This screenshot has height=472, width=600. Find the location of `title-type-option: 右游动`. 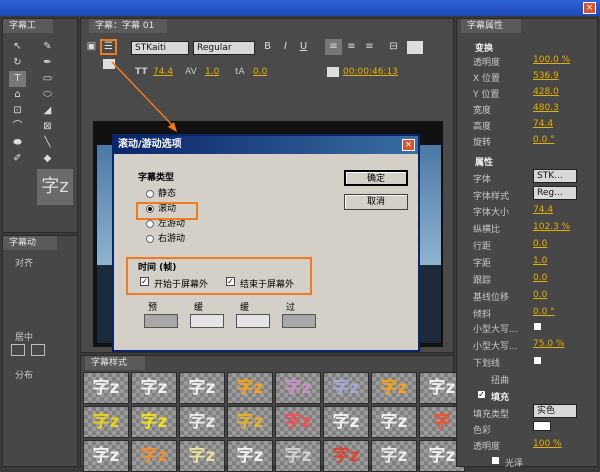

title-type-option: 右游动 is located at coordinates (165, 237).